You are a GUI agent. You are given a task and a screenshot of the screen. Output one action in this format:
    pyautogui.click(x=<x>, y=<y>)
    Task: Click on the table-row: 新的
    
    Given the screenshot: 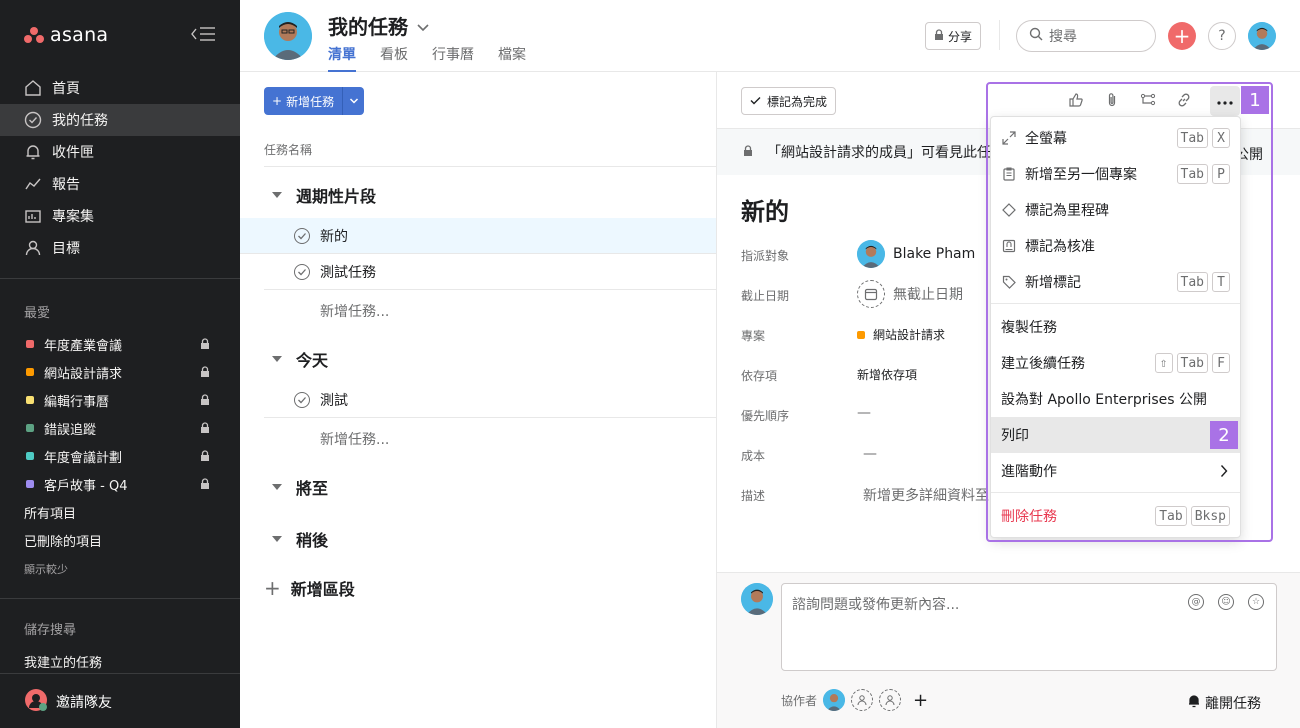 What is the action you would take?
    pyautogui.click(x=478, y=236)
    